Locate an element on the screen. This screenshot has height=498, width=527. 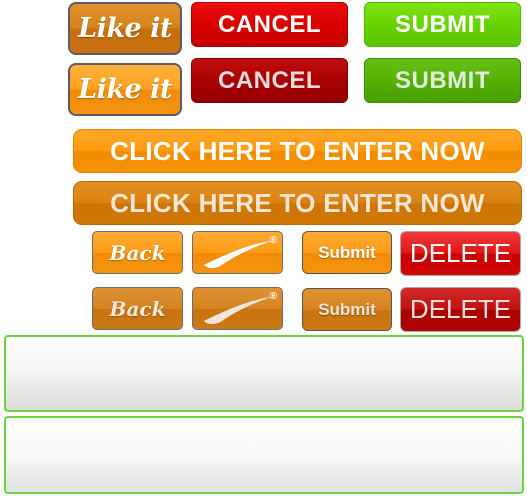
submit-button-pressed: SUBMIT is located at coordinates (442, 80).